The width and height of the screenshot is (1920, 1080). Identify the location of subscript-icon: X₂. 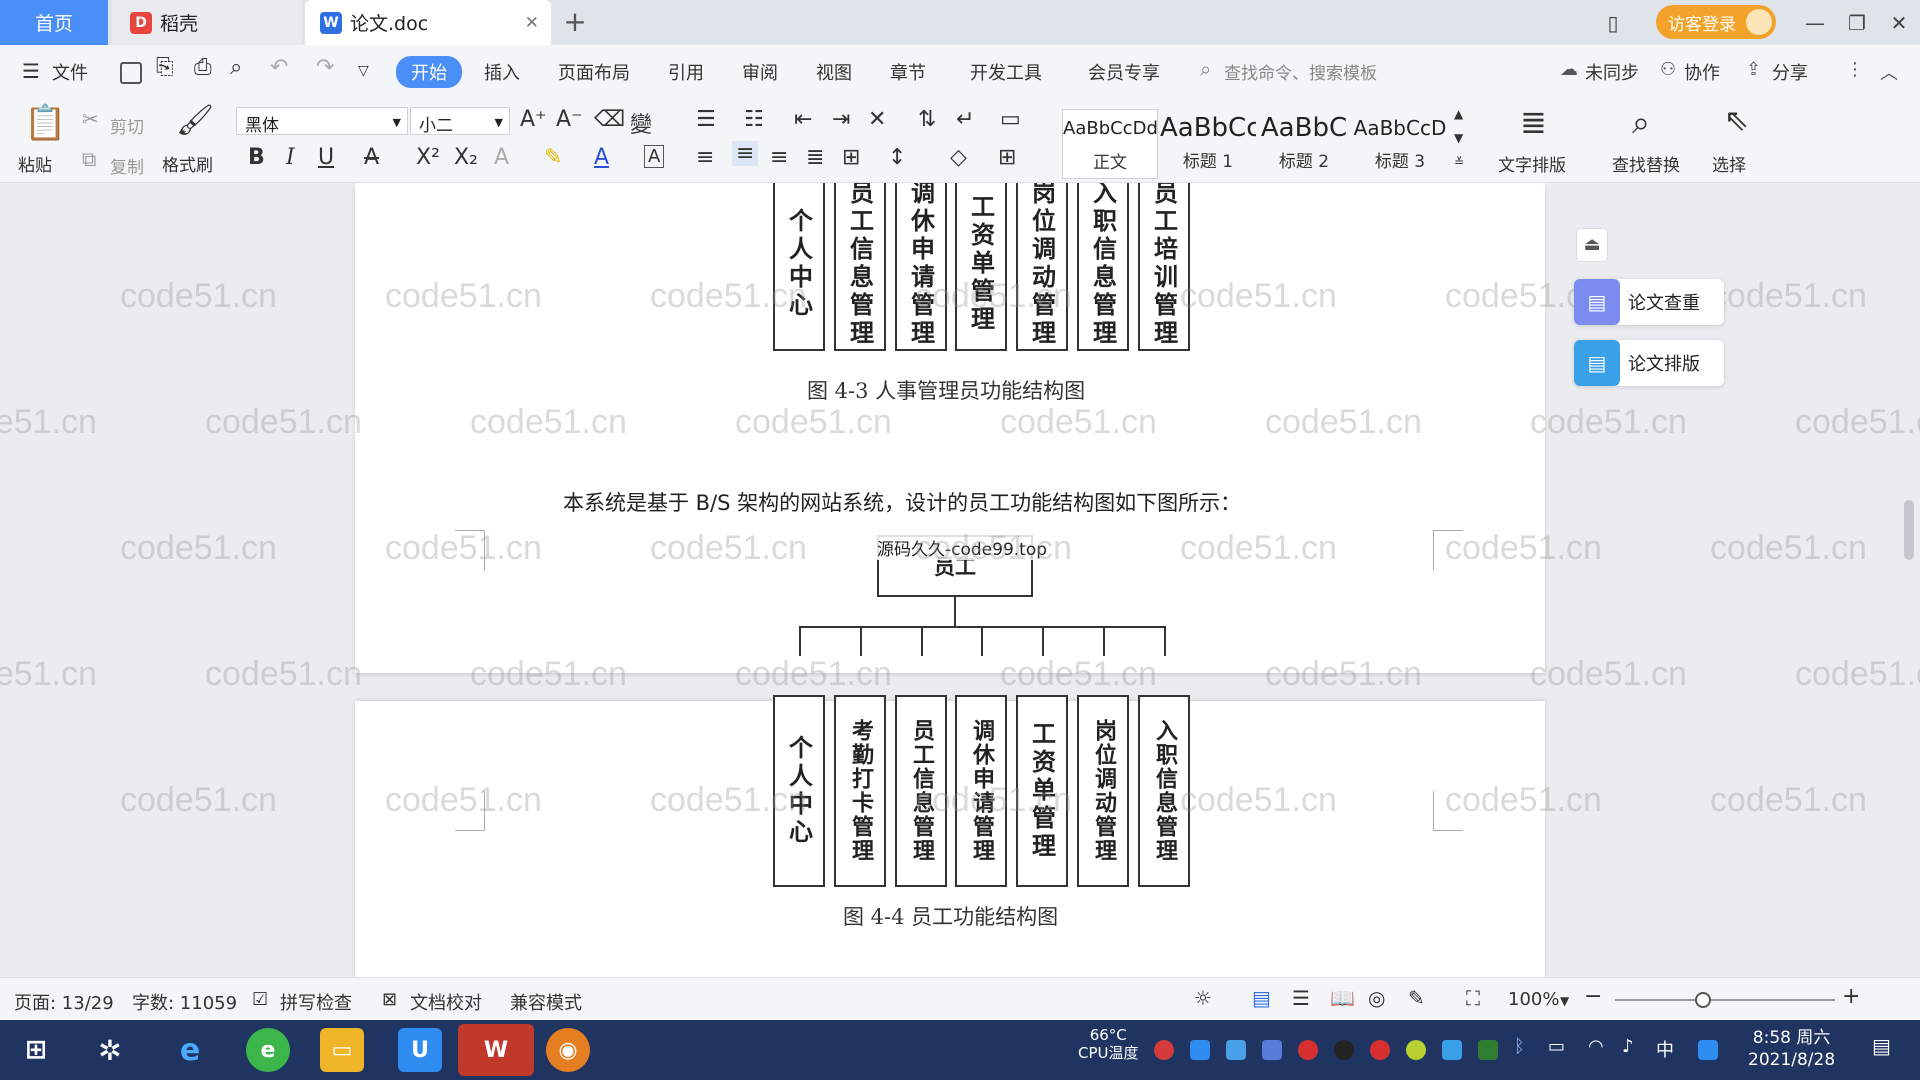
(466, 157).